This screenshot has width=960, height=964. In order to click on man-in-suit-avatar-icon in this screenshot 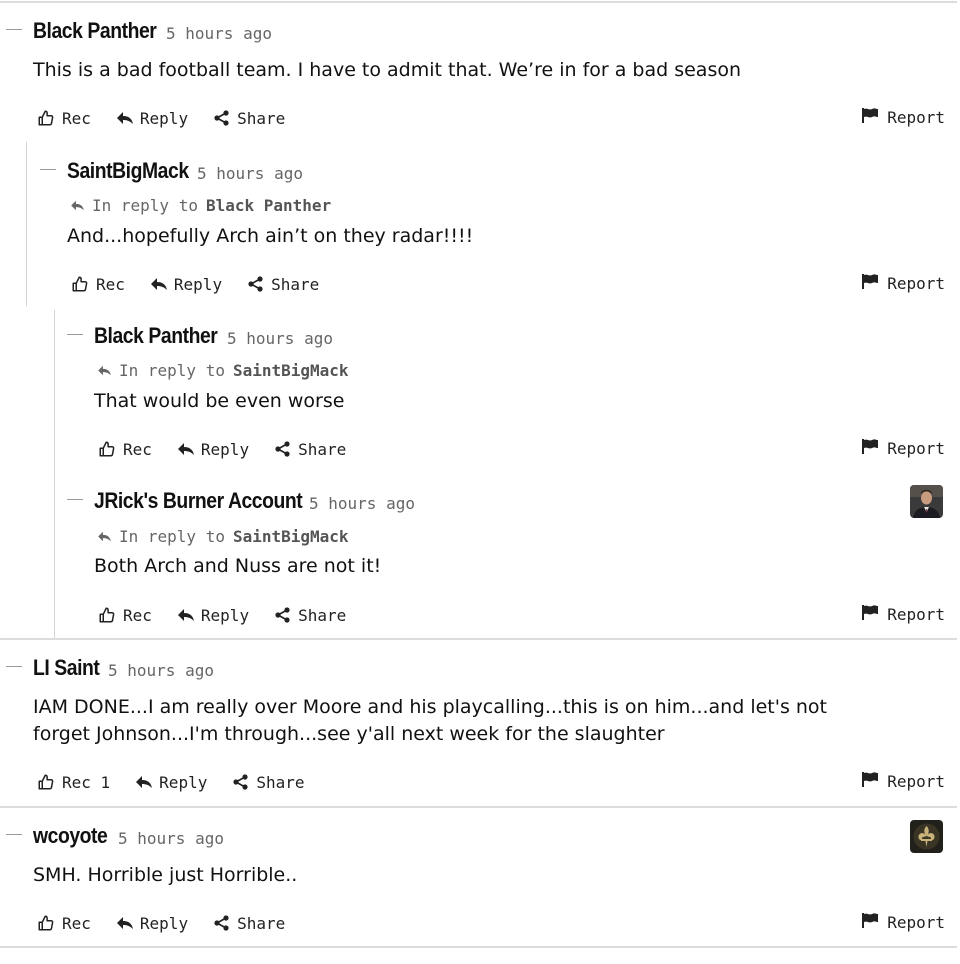, I will do `click(926, 501)`.